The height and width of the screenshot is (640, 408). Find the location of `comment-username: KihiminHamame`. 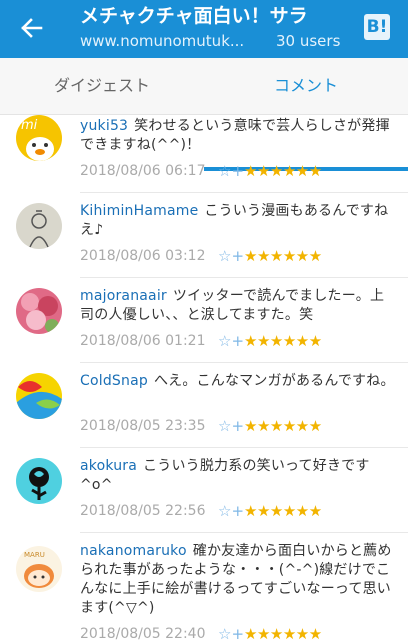

comment-username: KihiminHamame is located at coordinates (139, 211).